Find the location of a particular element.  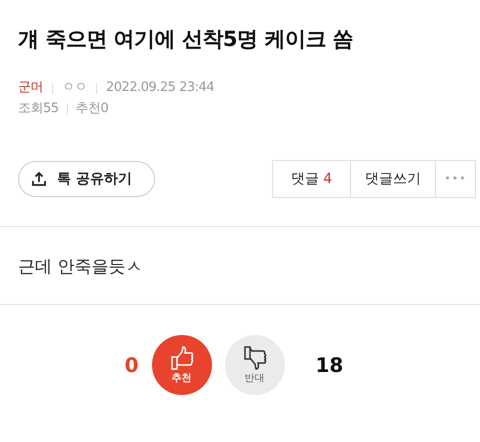

share-button: 톡 공유하기 is located at coordinates (86, 179).